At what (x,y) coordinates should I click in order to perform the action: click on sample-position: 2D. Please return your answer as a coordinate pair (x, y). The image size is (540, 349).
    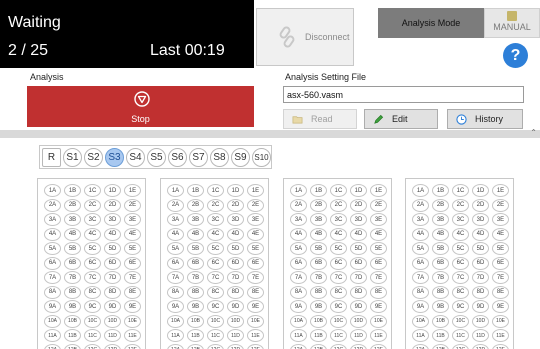
    Looking at the image, I should click on (235, 205).